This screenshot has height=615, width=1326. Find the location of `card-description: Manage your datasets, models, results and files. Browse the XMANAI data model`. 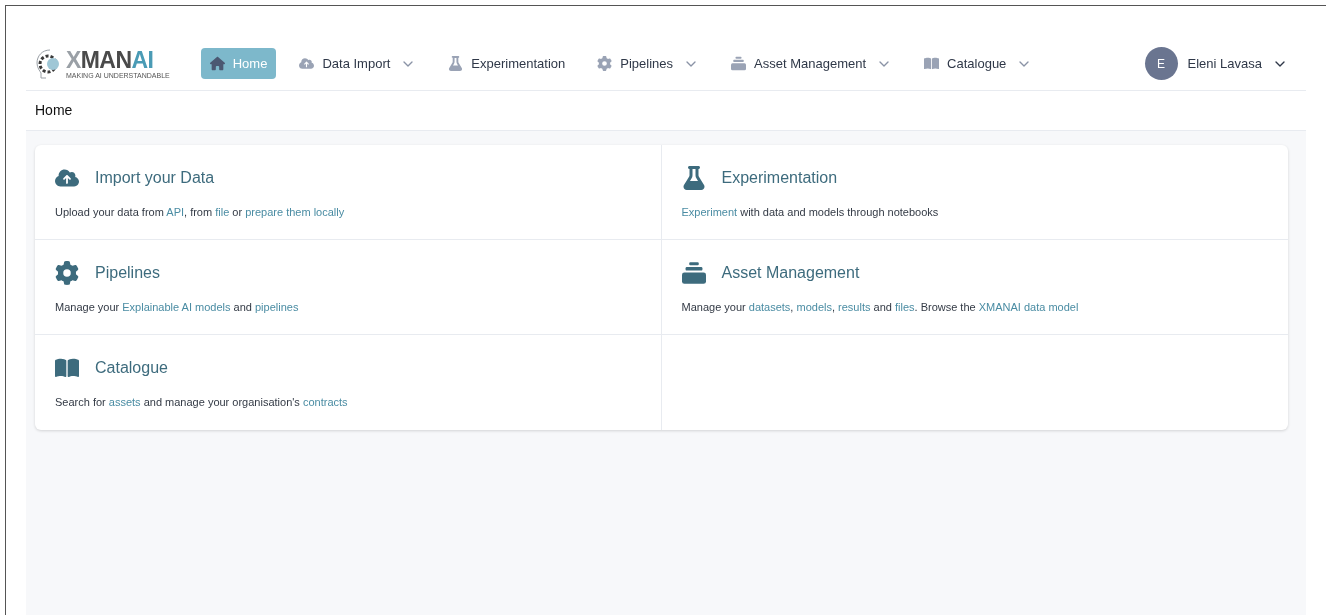

card-description: Manage your datasets, models, results and files. Browse the XMANAI data model is located at coordinates (880, 307).